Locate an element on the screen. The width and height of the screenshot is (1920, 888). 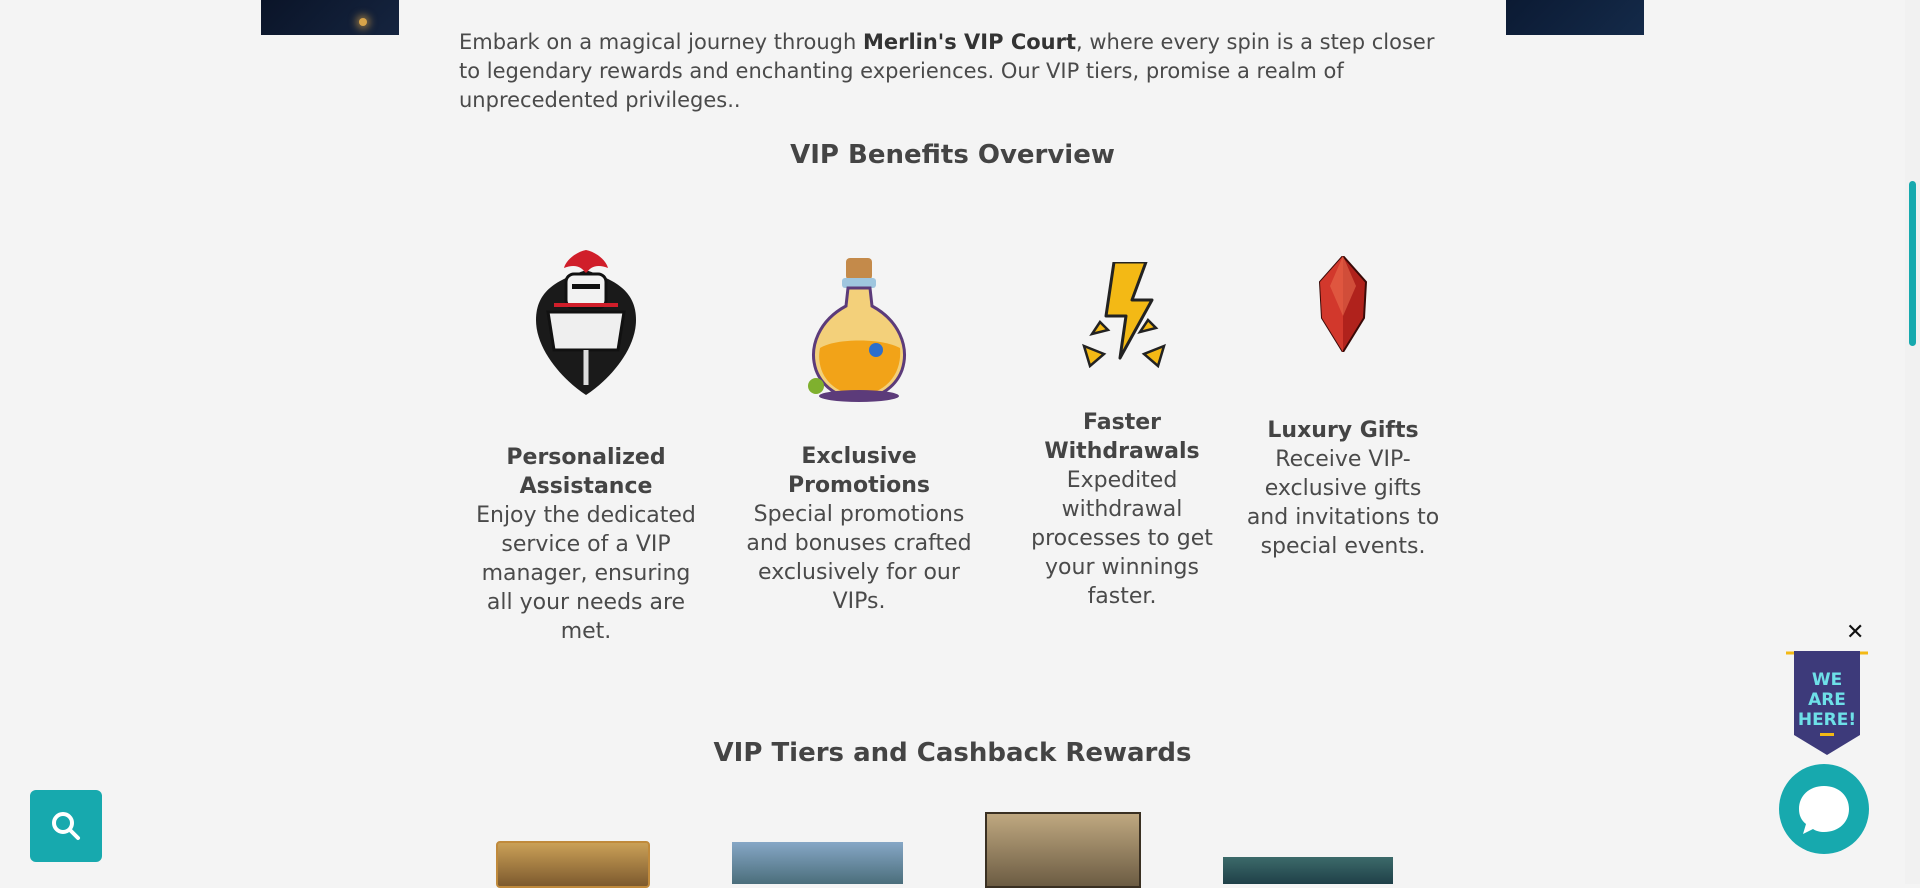
hero-image-left-edge is located at coordinates (330, 17).